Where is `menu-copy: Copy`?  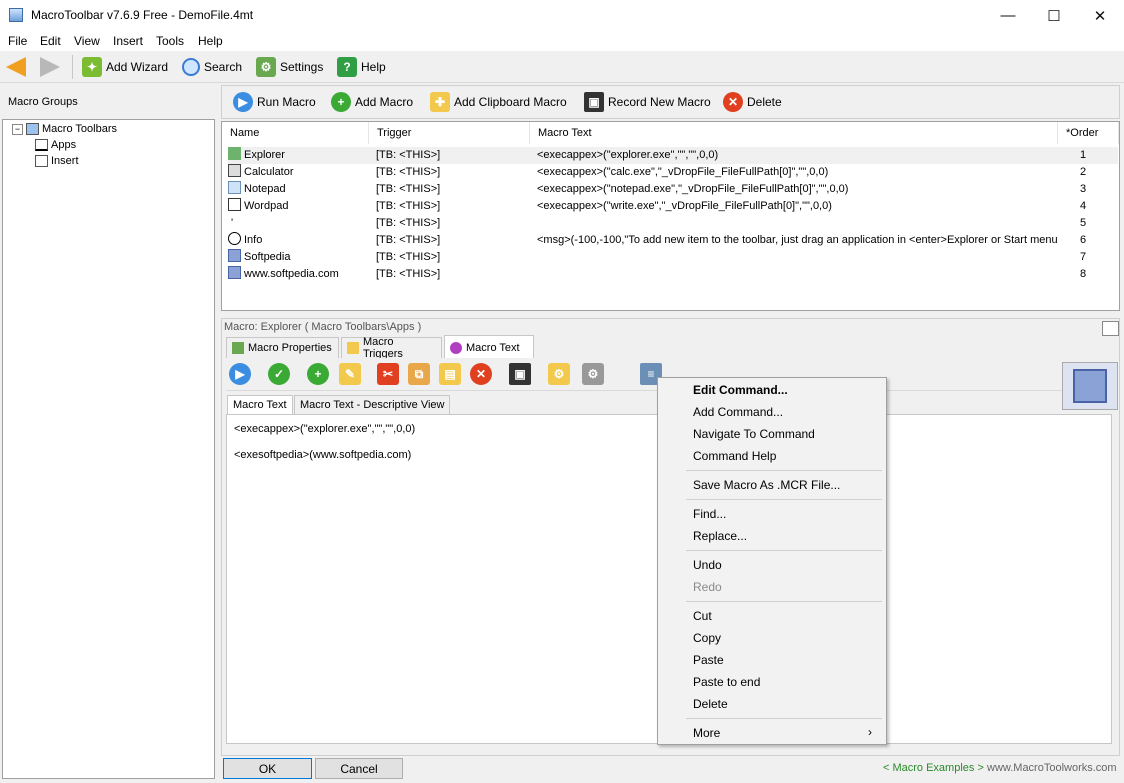
menu-copy: Copy is located at coordinates (707, 638).